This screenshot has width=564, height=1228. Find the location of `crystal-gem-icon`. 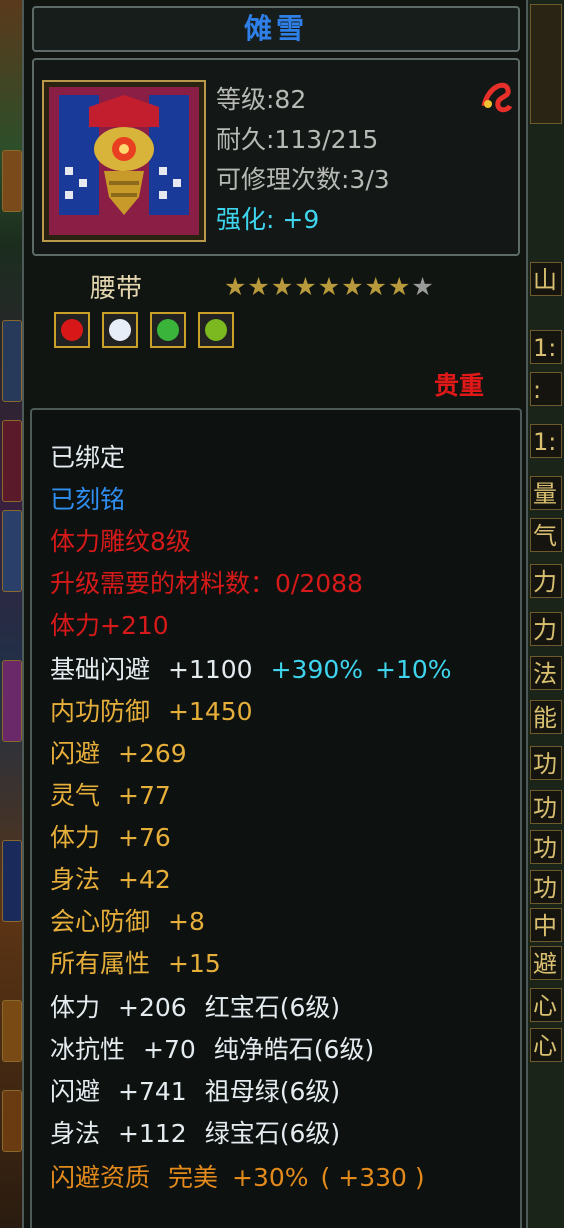

crystal-gem-icon is located at coordinates (120, 330).